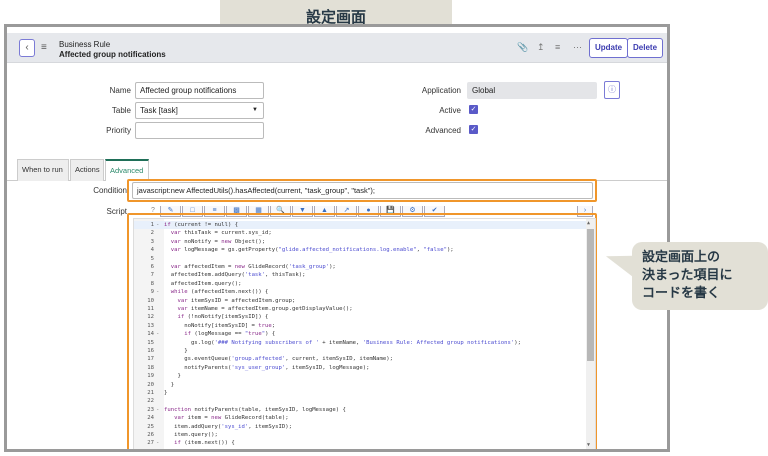 This screenshot has height=456, width=768. I want to click on line-number: 25, so click(150, 426).